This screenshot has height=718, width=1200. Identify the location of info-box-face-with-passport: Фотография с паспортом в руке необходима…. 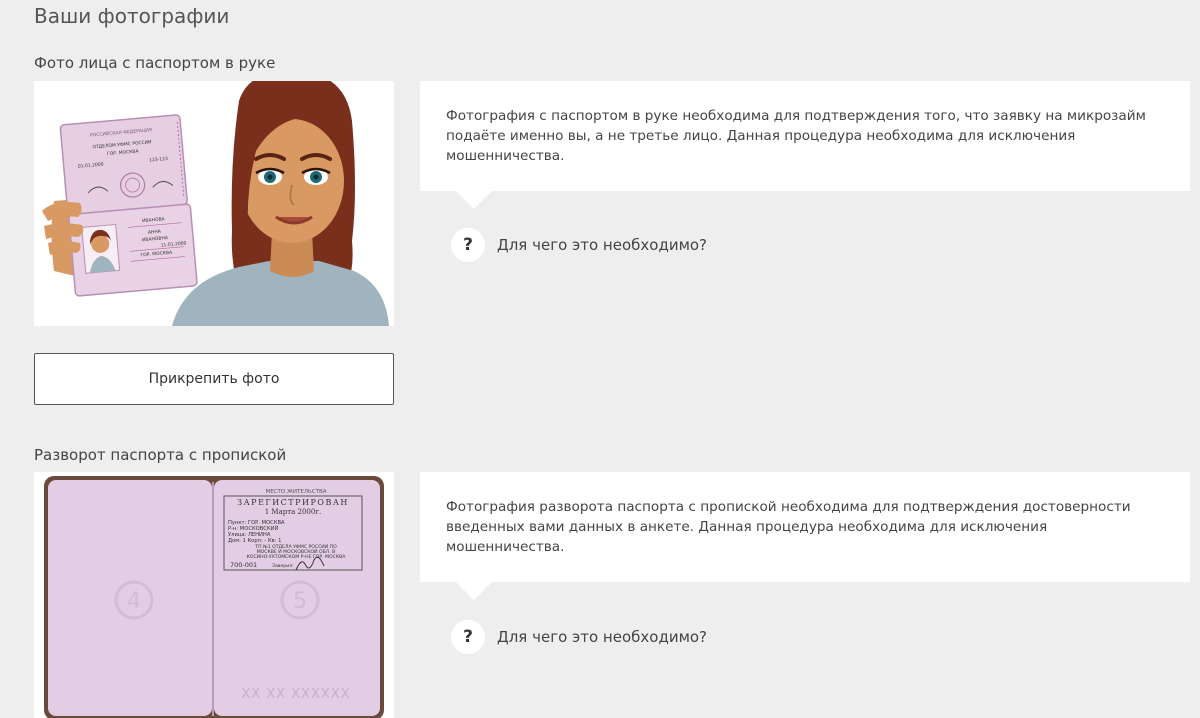
(805, 145).